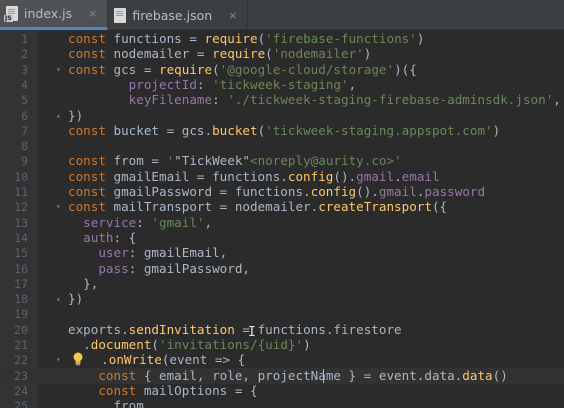 The image size is (564, 408). Describe the element at coordinates (21, 390) in the screenshot. I see `line-number: 24` at that location.